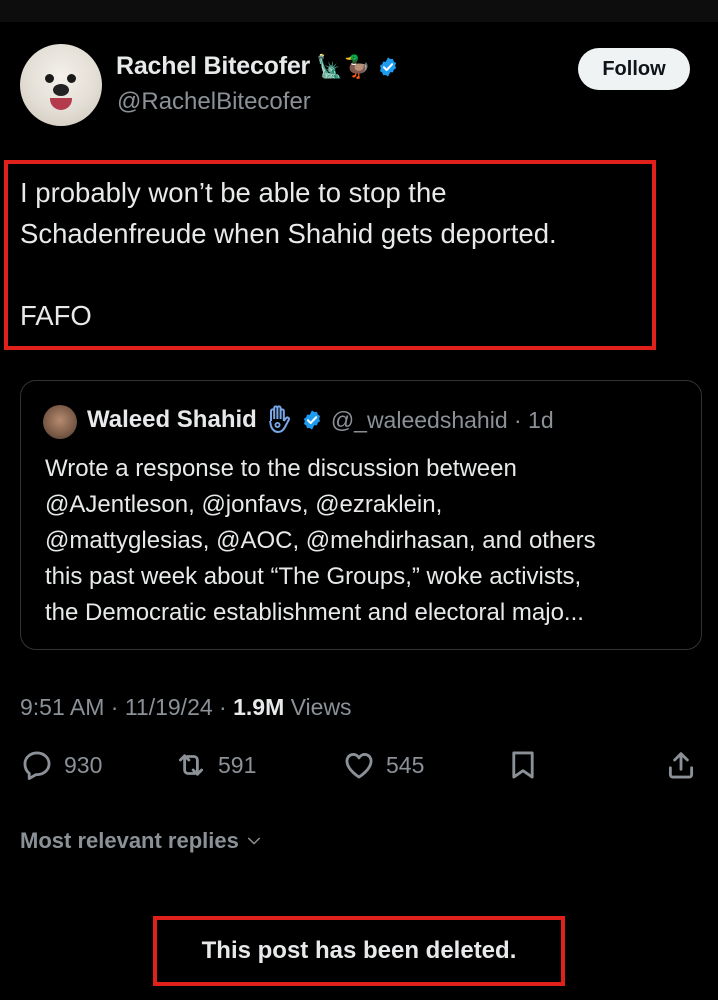  I want to click on quoted-author-row: Waleed Shahid @_waleedshahid · 1d, so click(320, 420).